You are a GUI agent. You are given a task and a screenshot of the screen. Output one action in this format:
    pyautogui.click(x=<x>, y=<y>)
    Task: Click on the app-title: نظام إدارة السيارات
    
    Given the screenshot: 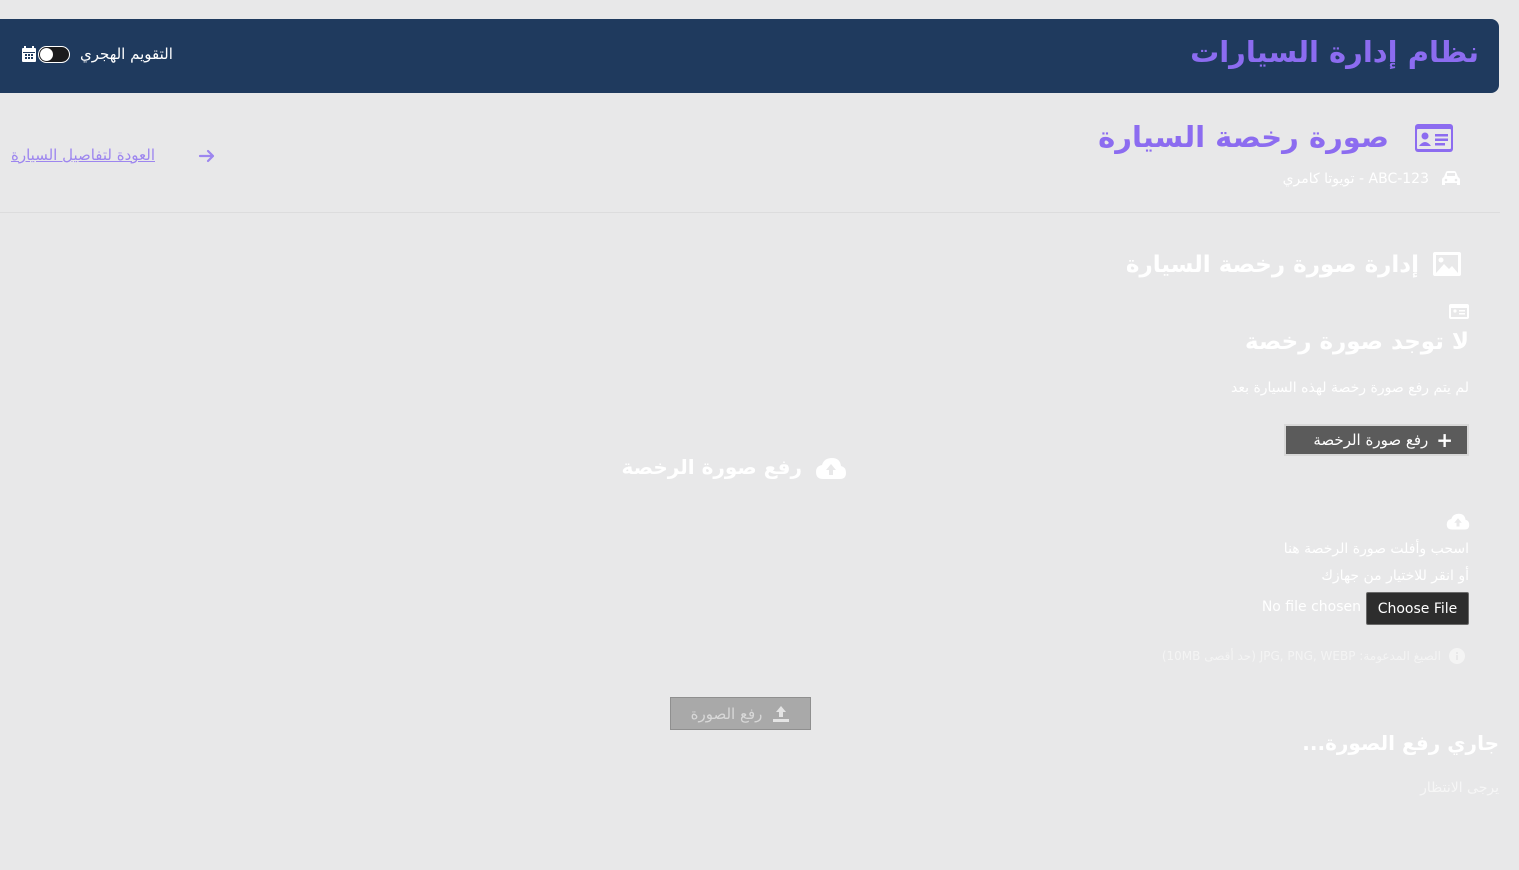 What is the action you would take?
    pyautogui.click(x=1334, y=52)
    